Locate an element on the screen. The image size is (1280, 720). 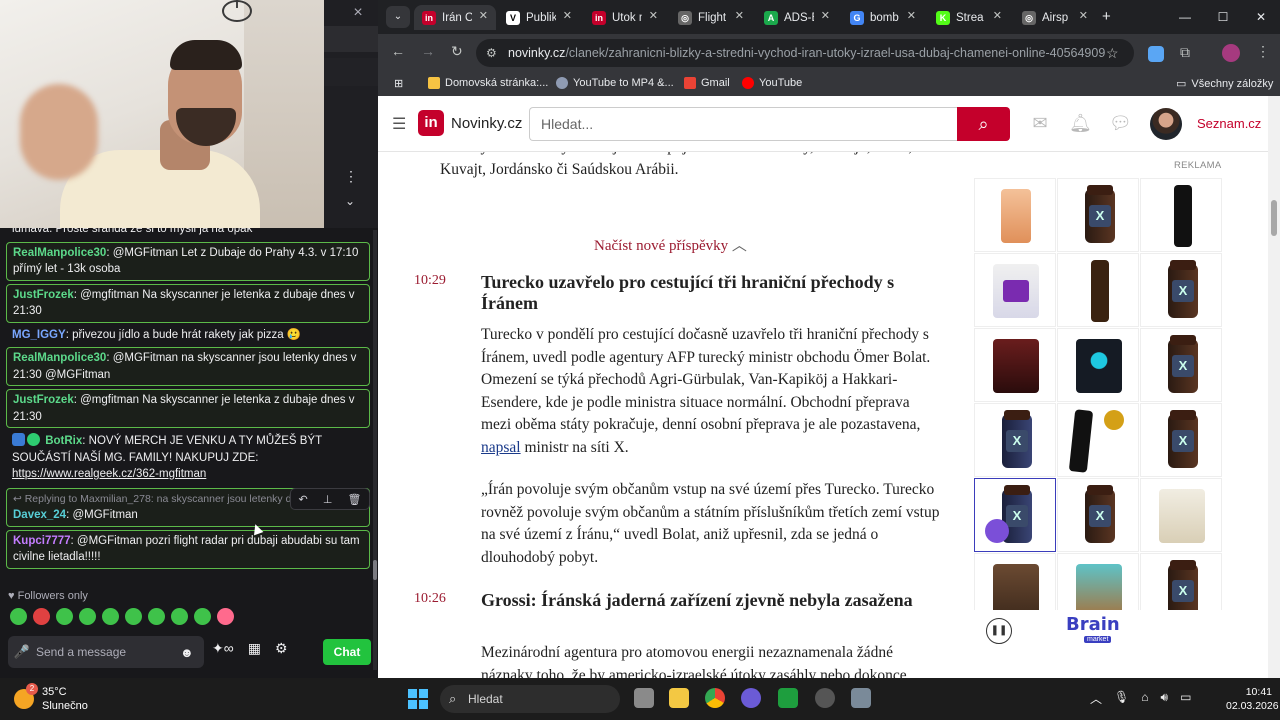
browser-tab: A ADS-B ✕ is located at coordinates (797, 17).